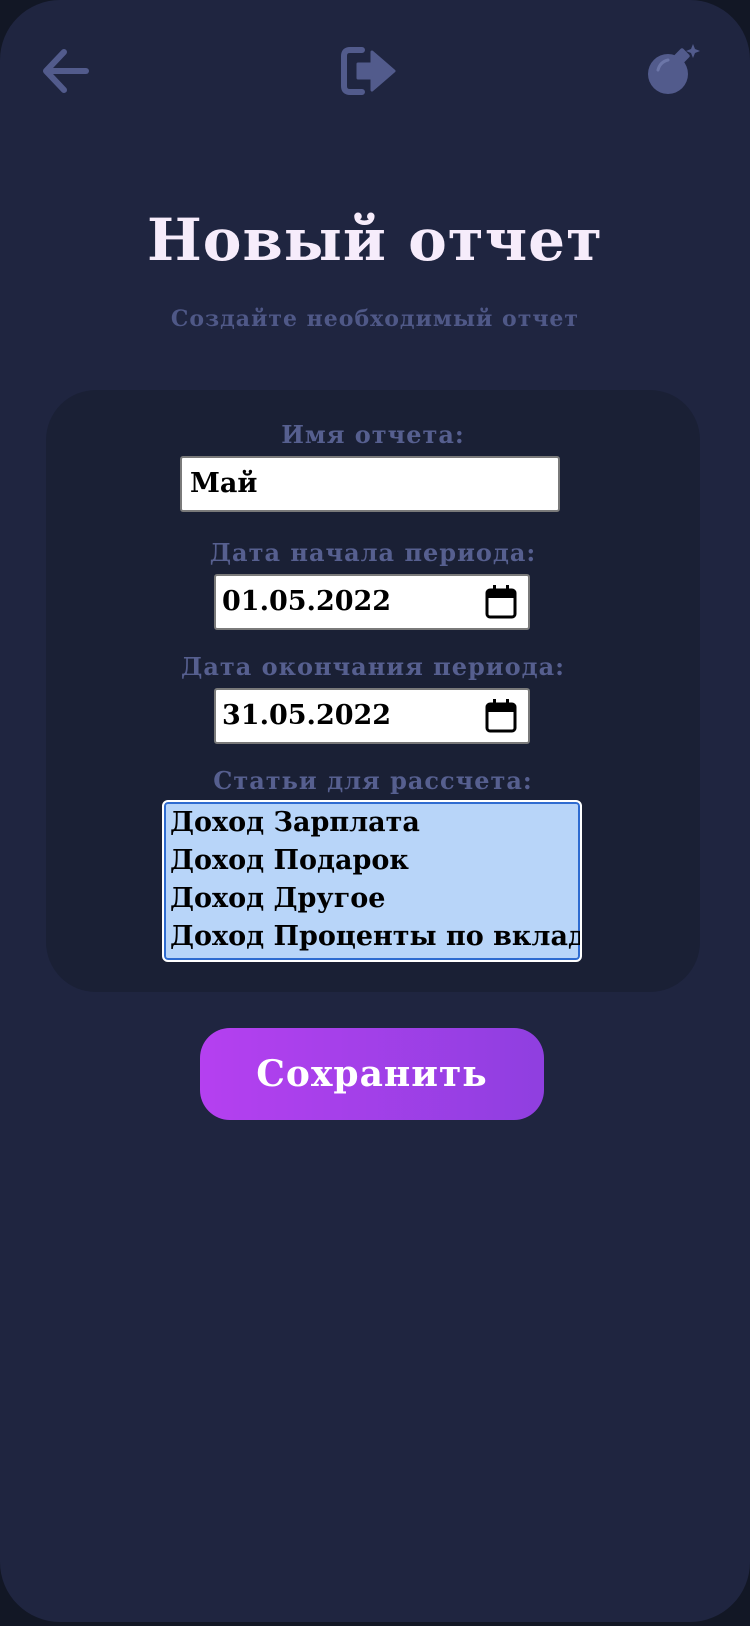 The image size is (750, 1626). I want to click on list-option: Доход Проценты по вкладу, so click(375, 937).